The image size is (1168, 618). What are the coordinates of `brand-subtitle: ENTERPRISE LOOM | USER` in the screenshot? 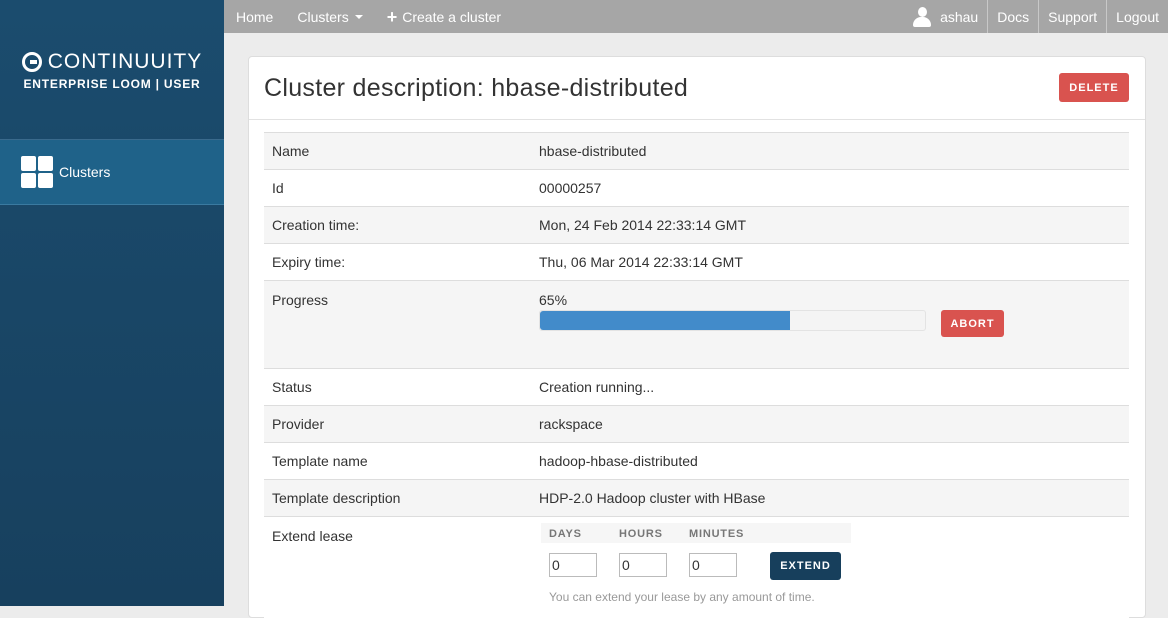 It's located at (112, 84).